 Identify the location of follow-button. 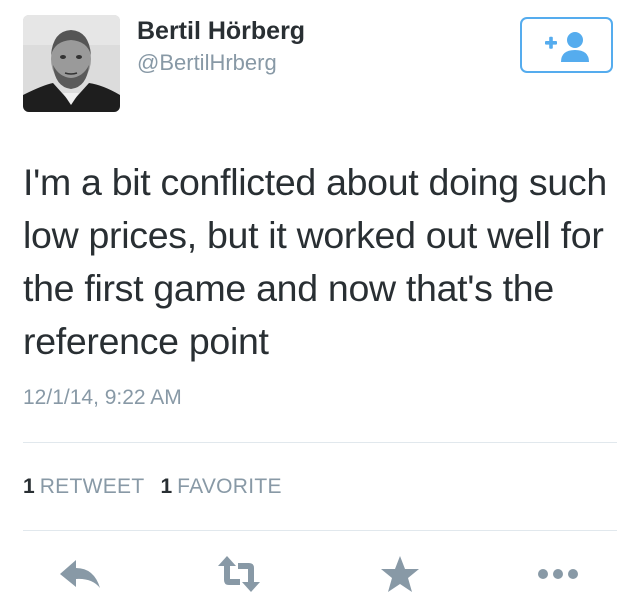
(566, 45).